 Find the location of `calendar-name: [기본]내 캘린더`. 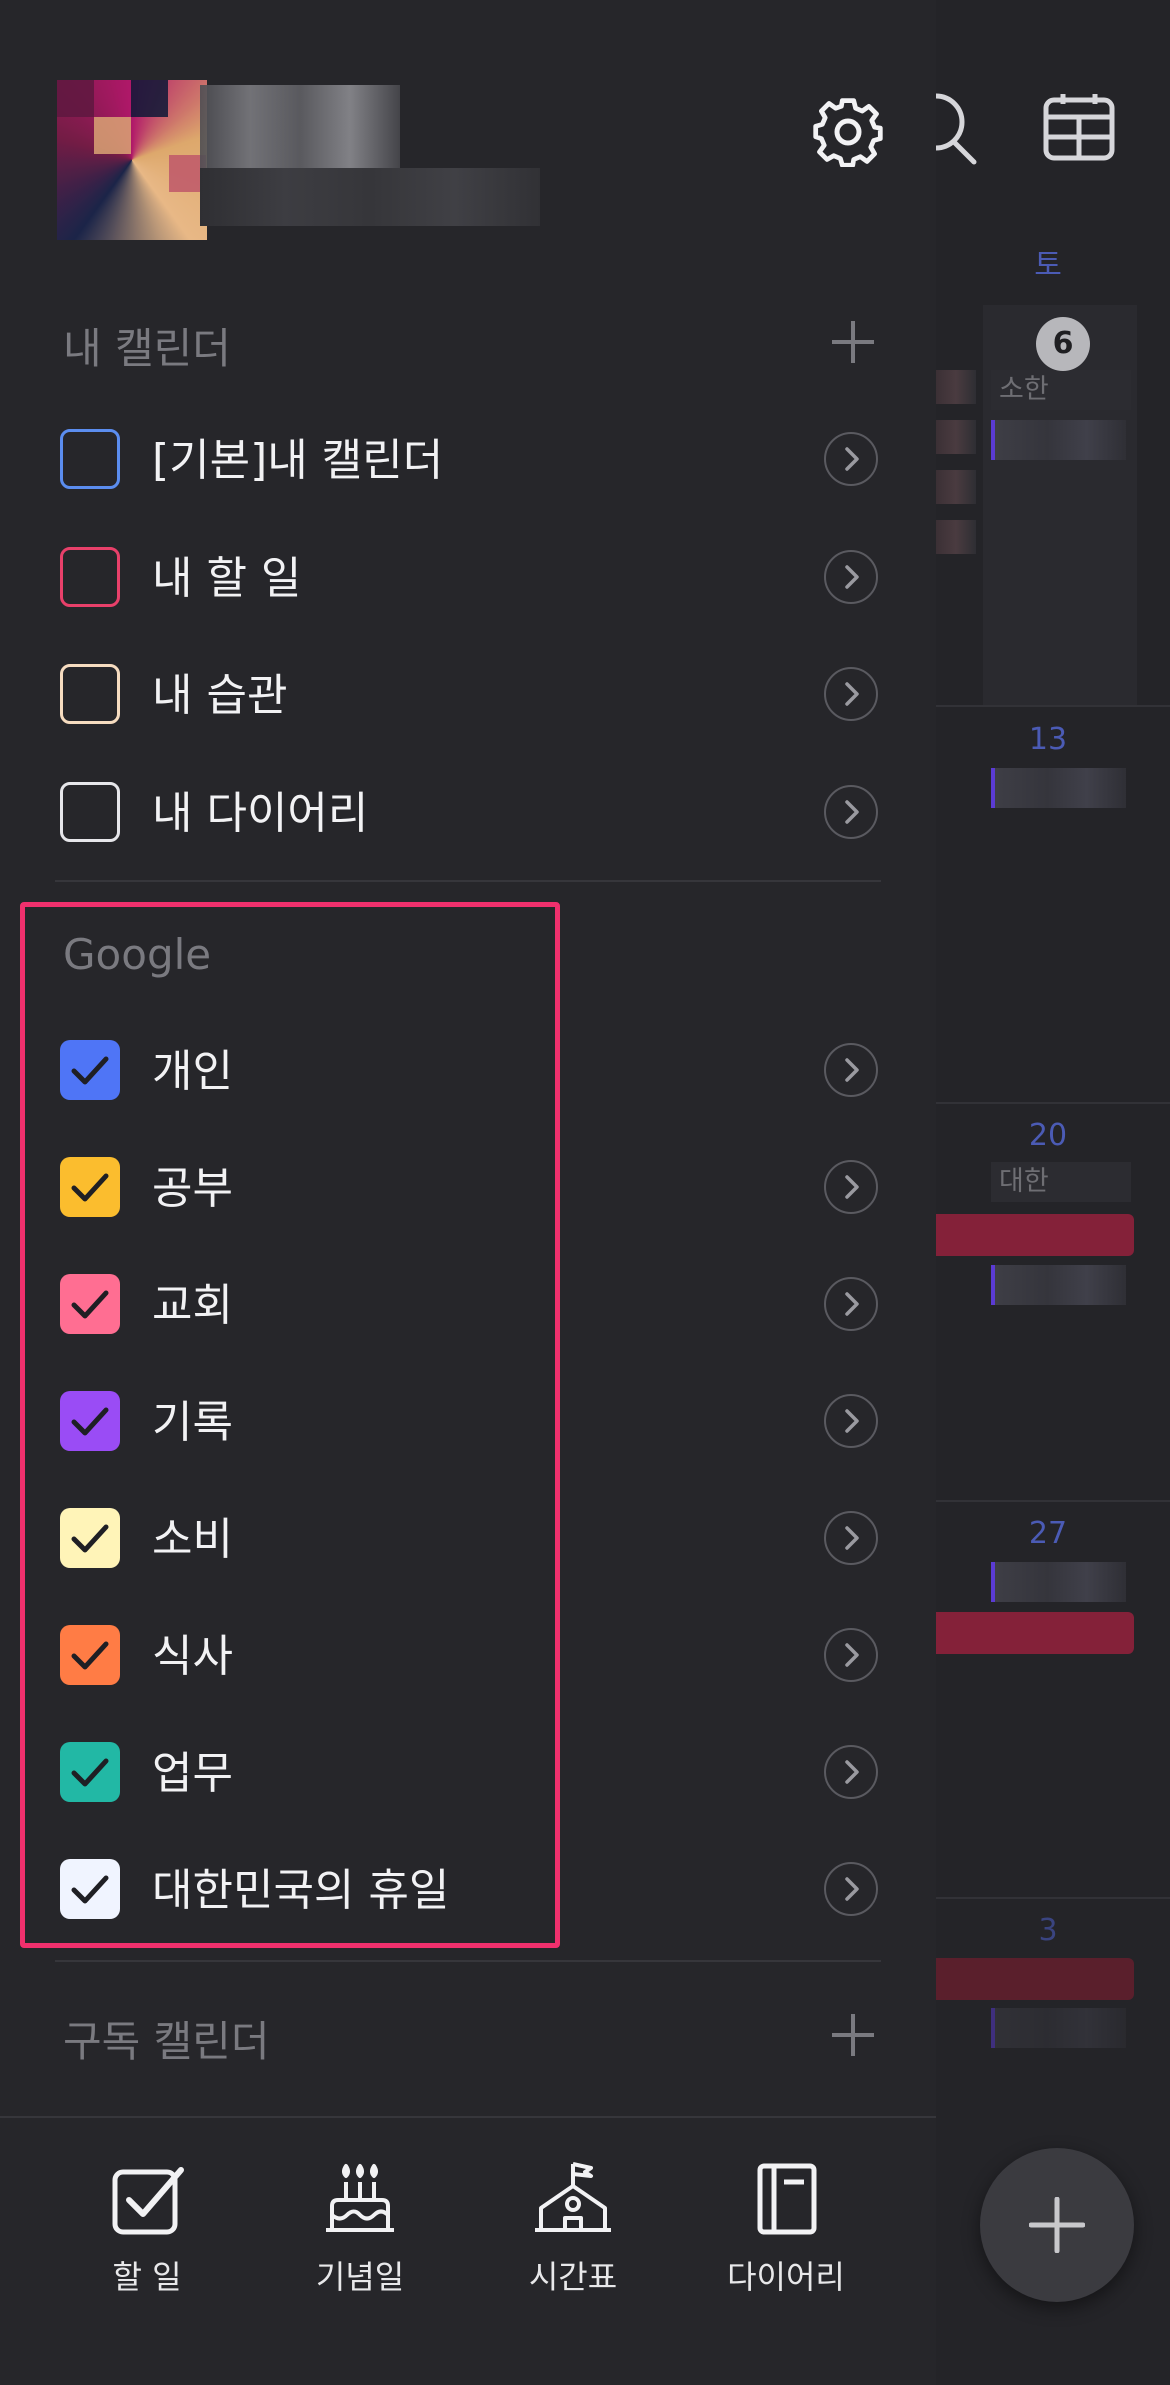

calendar-name: [기본]내 캘린더 is located at coordinates (298, 460).